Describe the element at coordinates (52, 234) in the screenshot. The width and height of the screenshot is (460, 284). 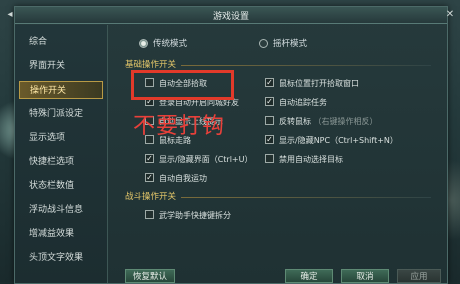
I see `sidebar-item-label: 增减益效果` at that location.